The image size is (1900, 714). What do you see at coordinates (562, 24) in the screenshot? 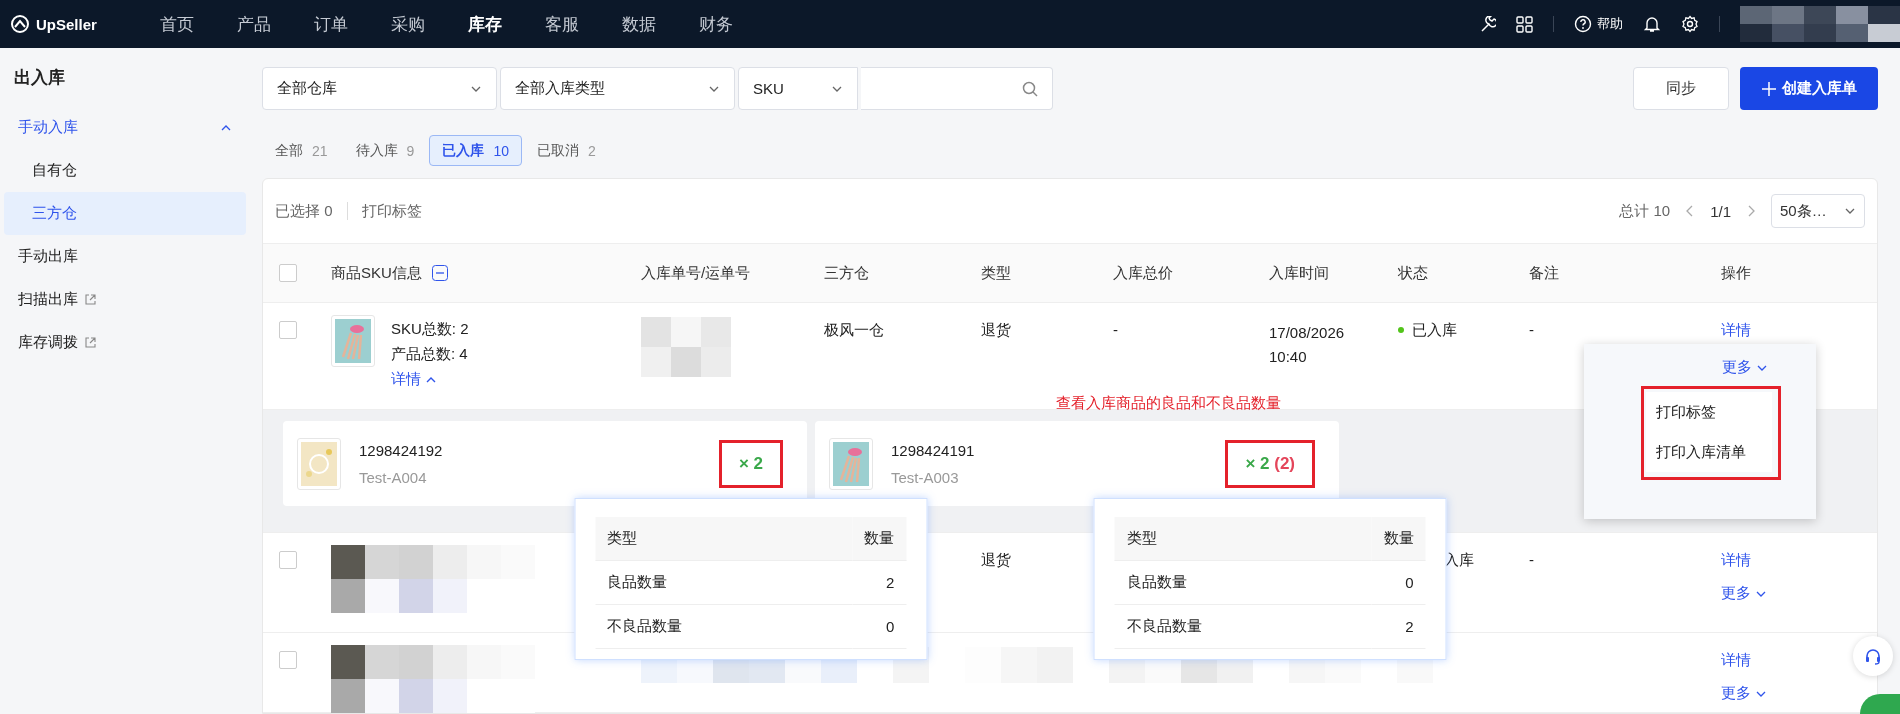
I see `nav-item: 客服` at bounding box center [562, 24].